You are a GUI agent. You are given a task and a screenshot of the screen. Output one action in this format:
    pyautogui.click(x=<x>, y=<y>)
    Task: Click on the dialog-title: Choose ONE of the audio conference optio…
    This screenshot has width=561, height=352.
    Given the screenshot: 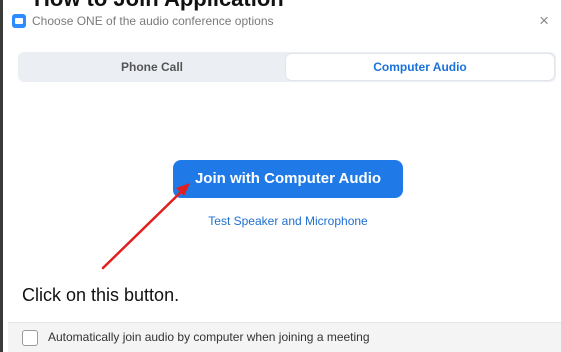 What is the action you would take?
    pyautogui.click(x=153, y=21)
    